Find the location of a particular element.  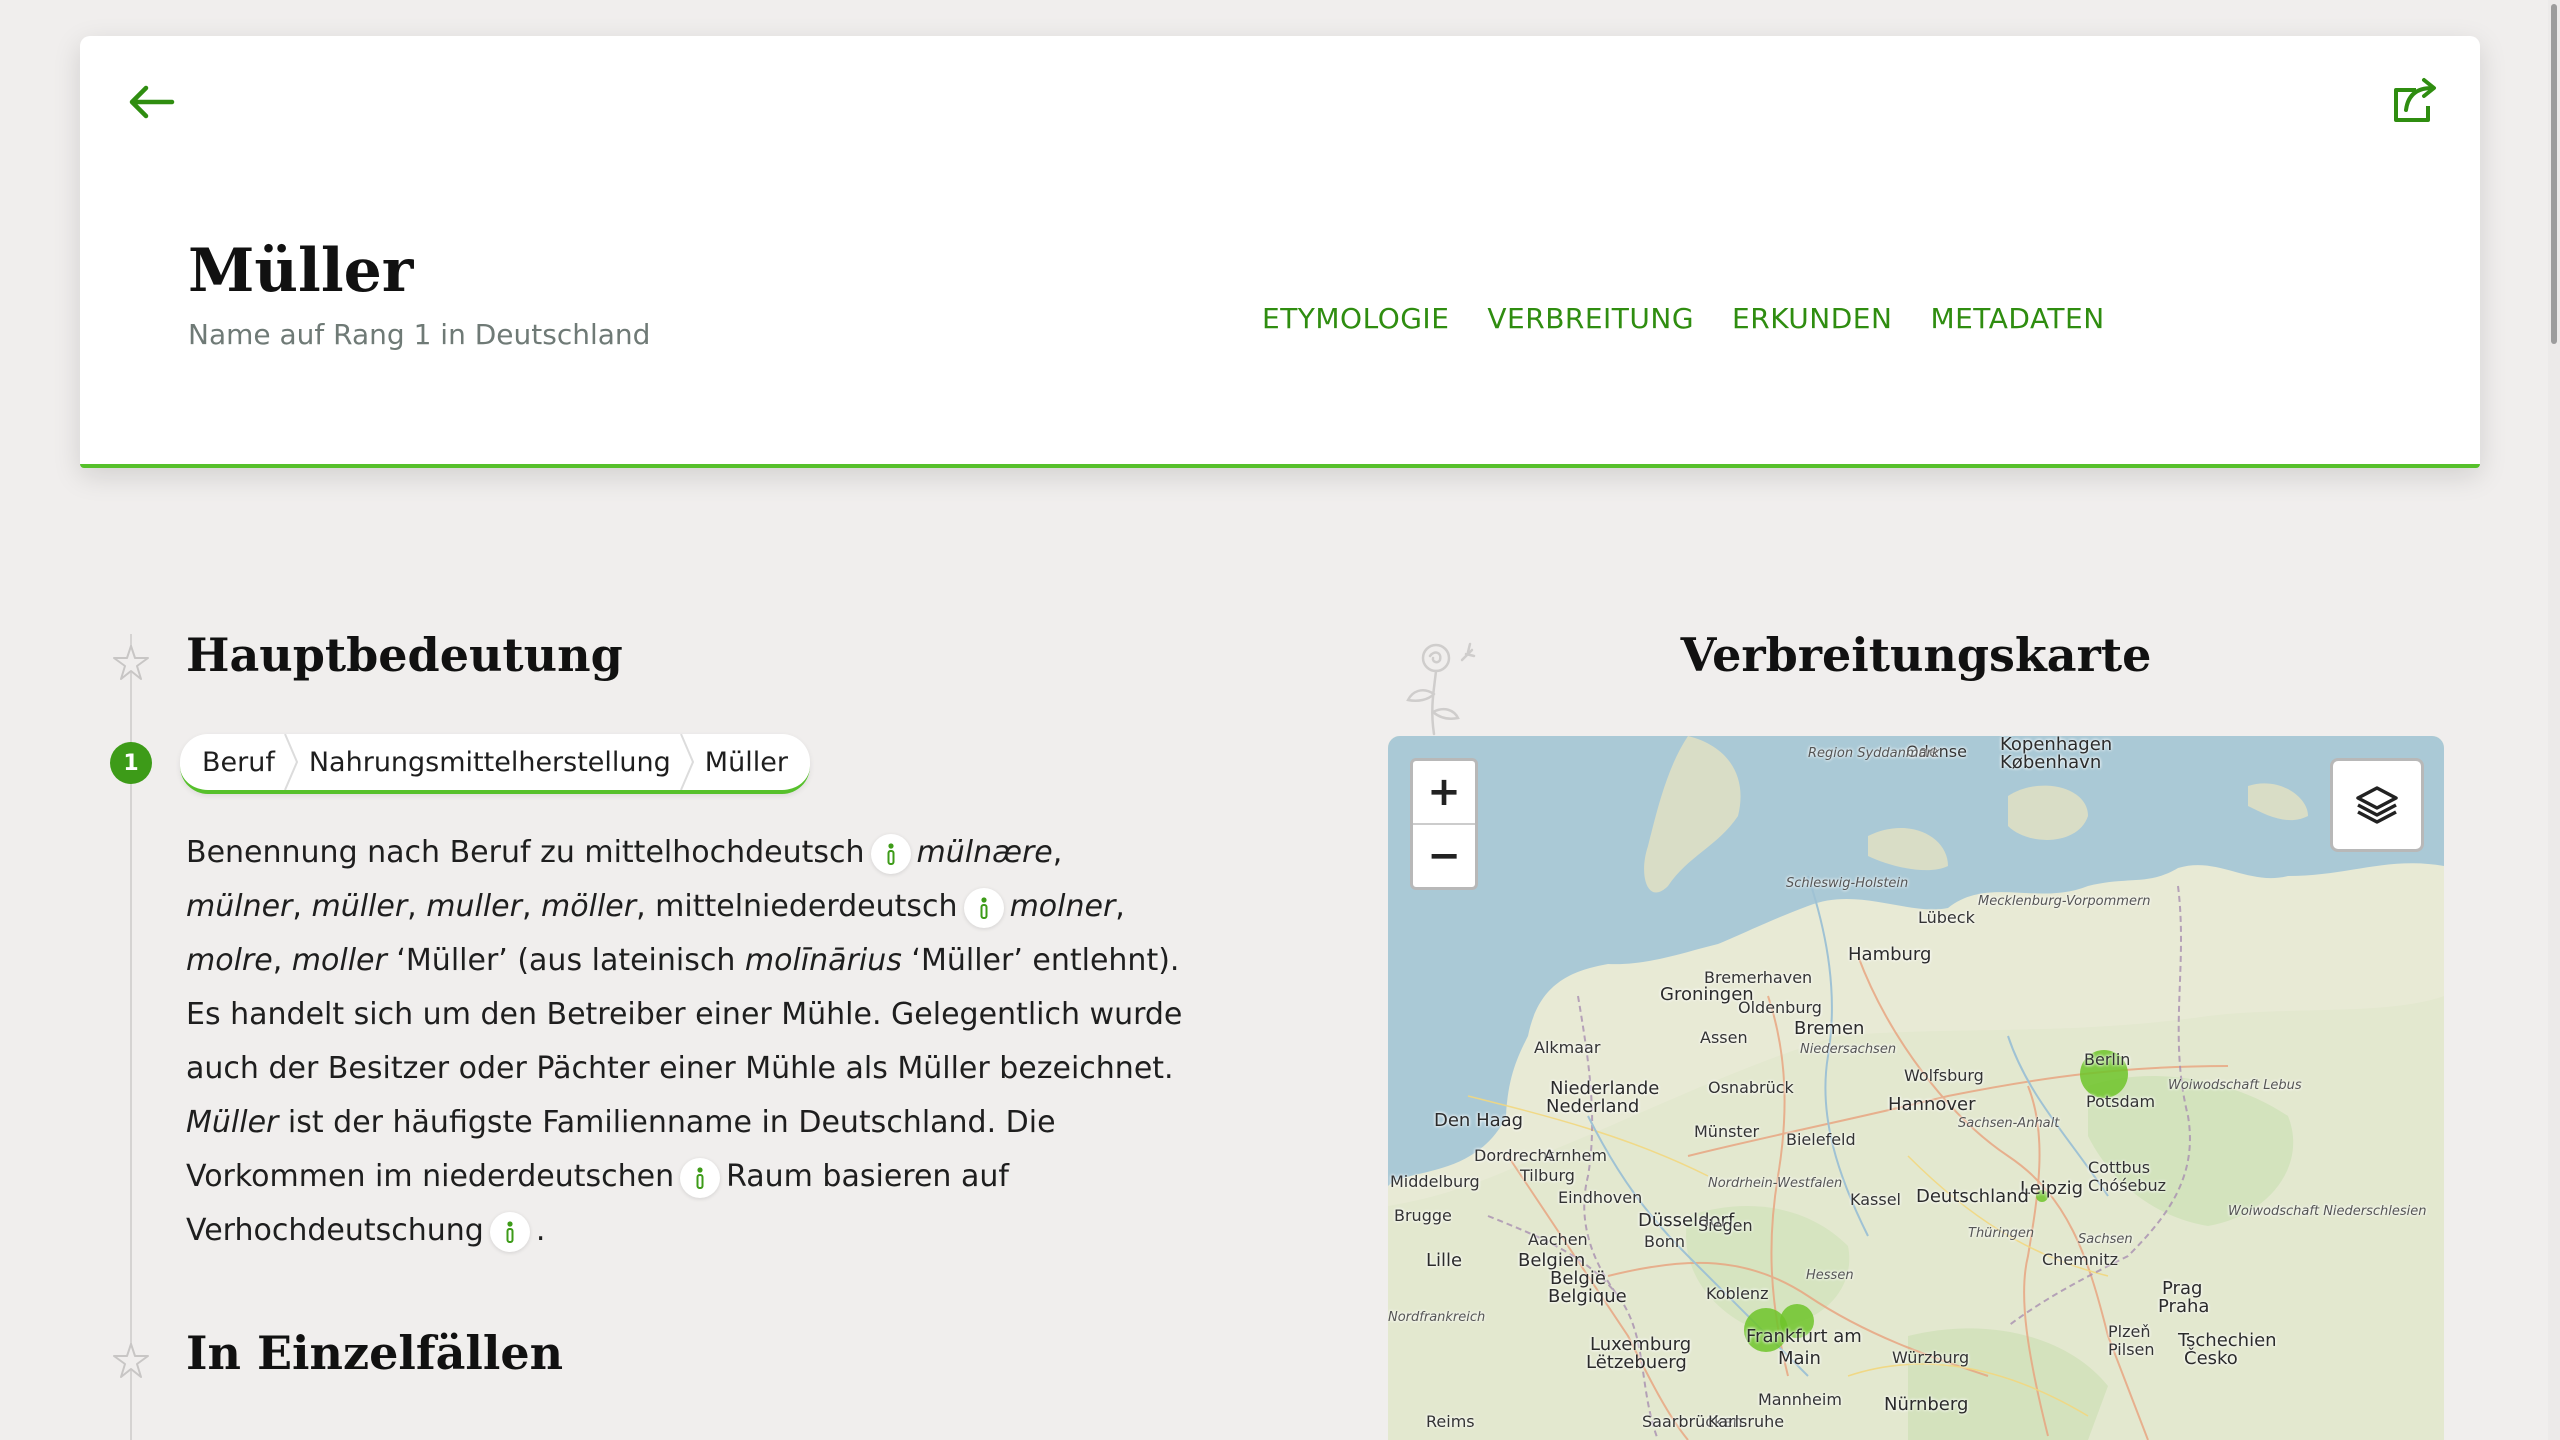

map-place-label: Hannover is located at coordinates (1932, 1104).